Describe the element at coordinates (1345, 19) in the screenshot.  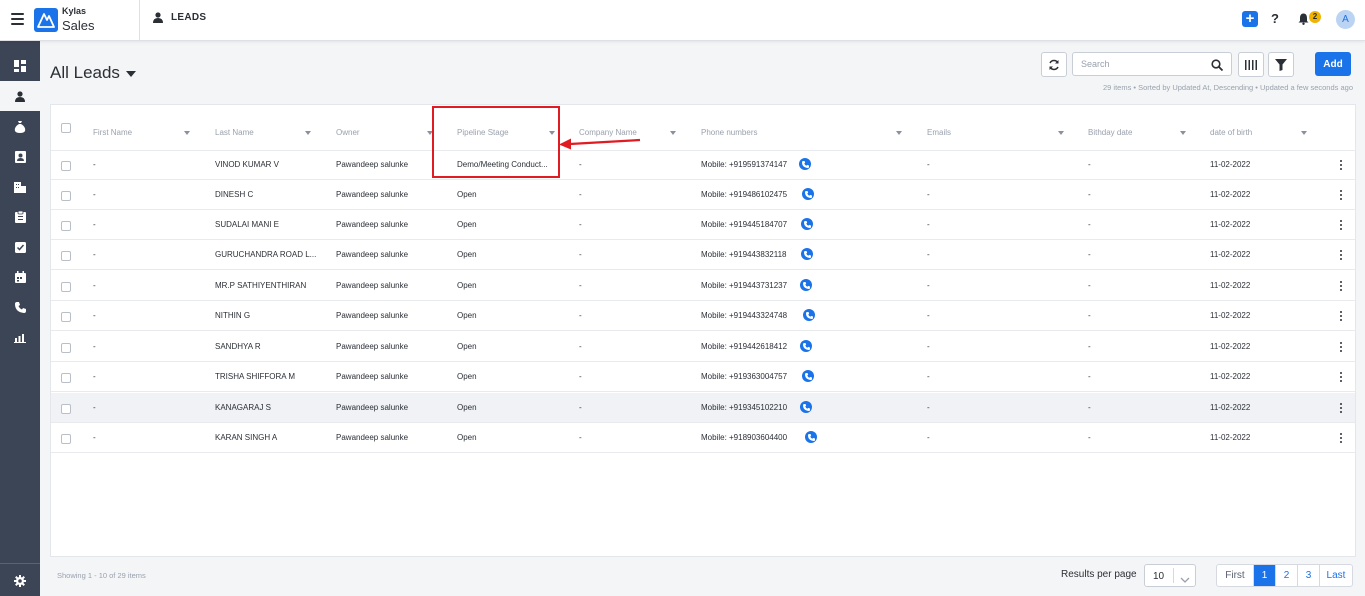
I see `user-avatar: A` at that location.